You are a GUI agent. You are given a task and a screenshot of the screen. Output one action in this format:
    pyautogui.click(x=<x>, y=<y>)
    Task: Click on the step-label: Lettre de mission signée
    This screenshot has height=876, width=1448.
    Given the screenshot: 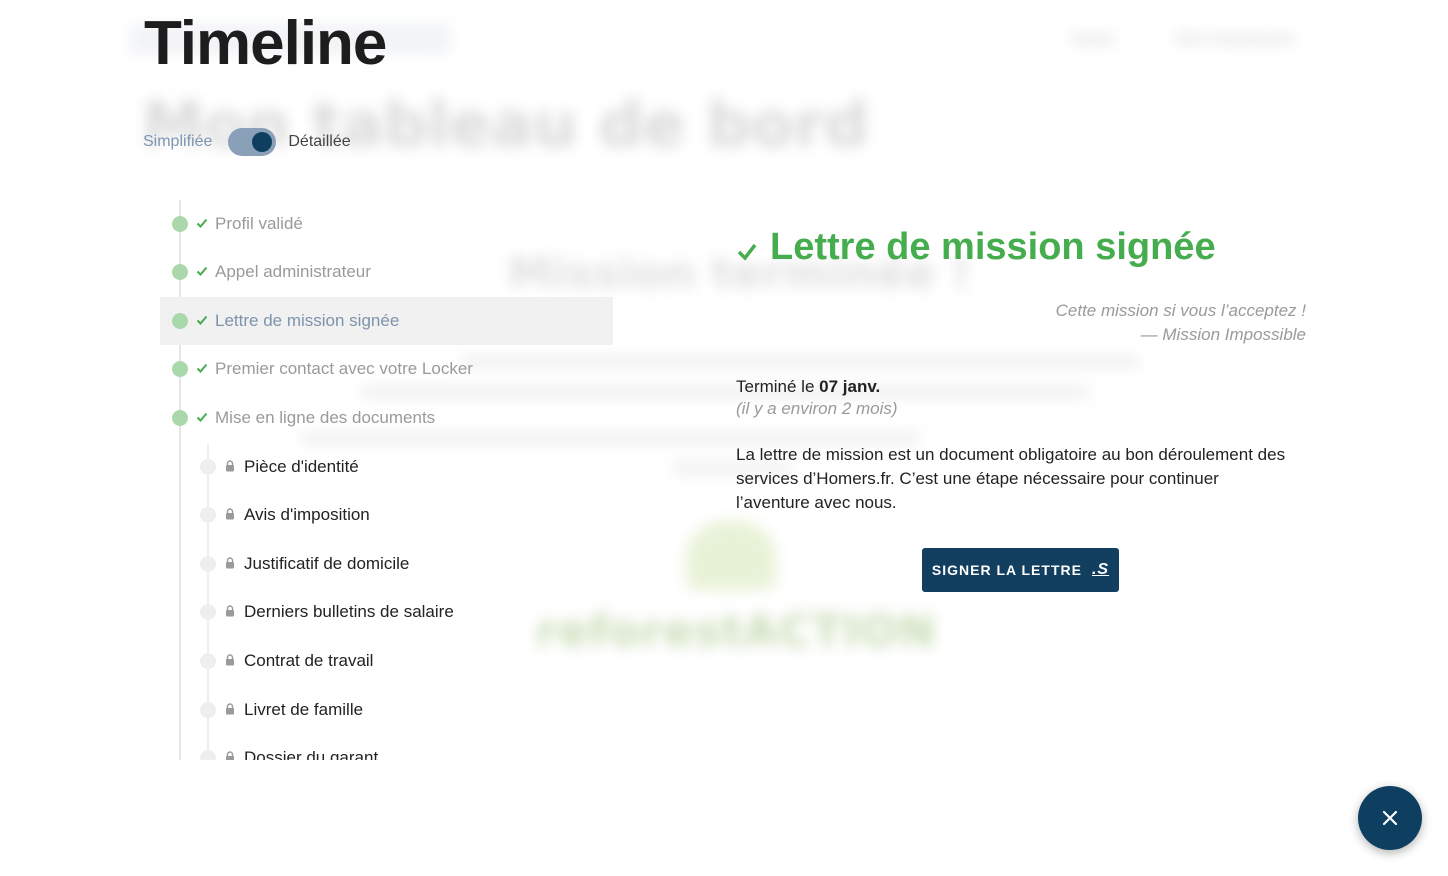 What is the action you would take?
    pyautogui.click(x=307, y=320)
    